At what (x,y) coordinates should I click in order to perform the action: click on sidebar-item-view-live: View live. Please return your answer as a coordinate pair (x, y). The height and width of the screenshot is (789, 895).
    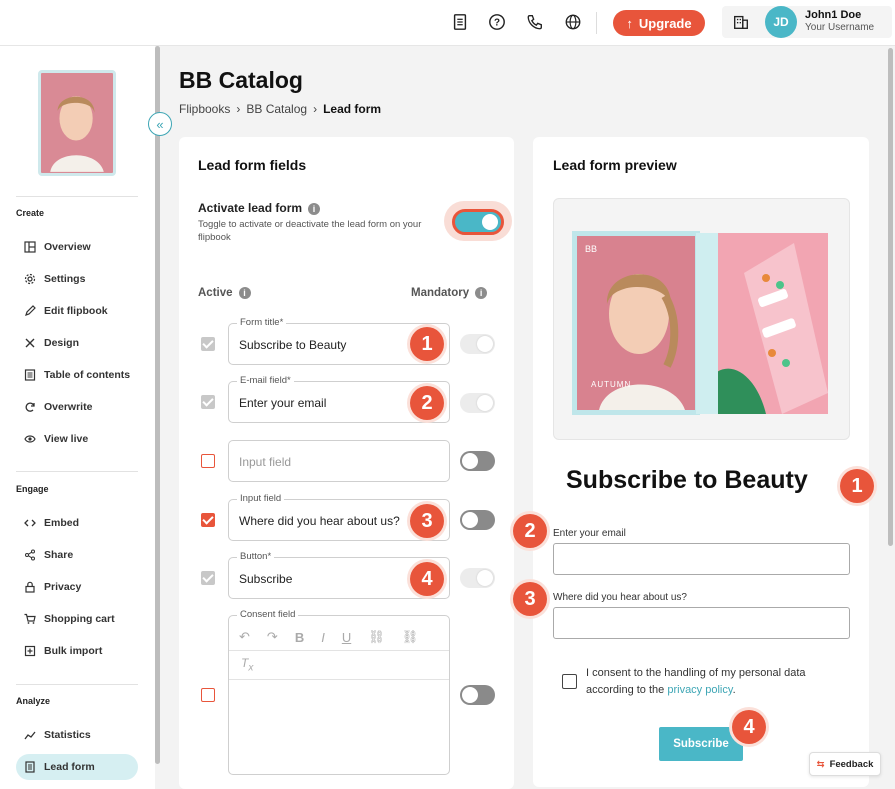
    Looking at the image, I should click on (77, 439).